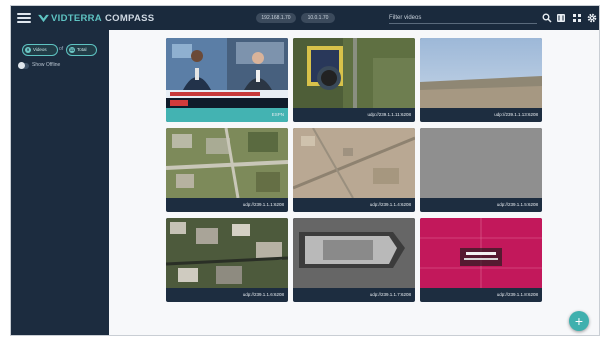 The height and width of the screenshot is (339, 604). Describe the element at coordinates (318, 18) in the screenshot. I see `server-address-pill: 10.0.1.70` at that location.